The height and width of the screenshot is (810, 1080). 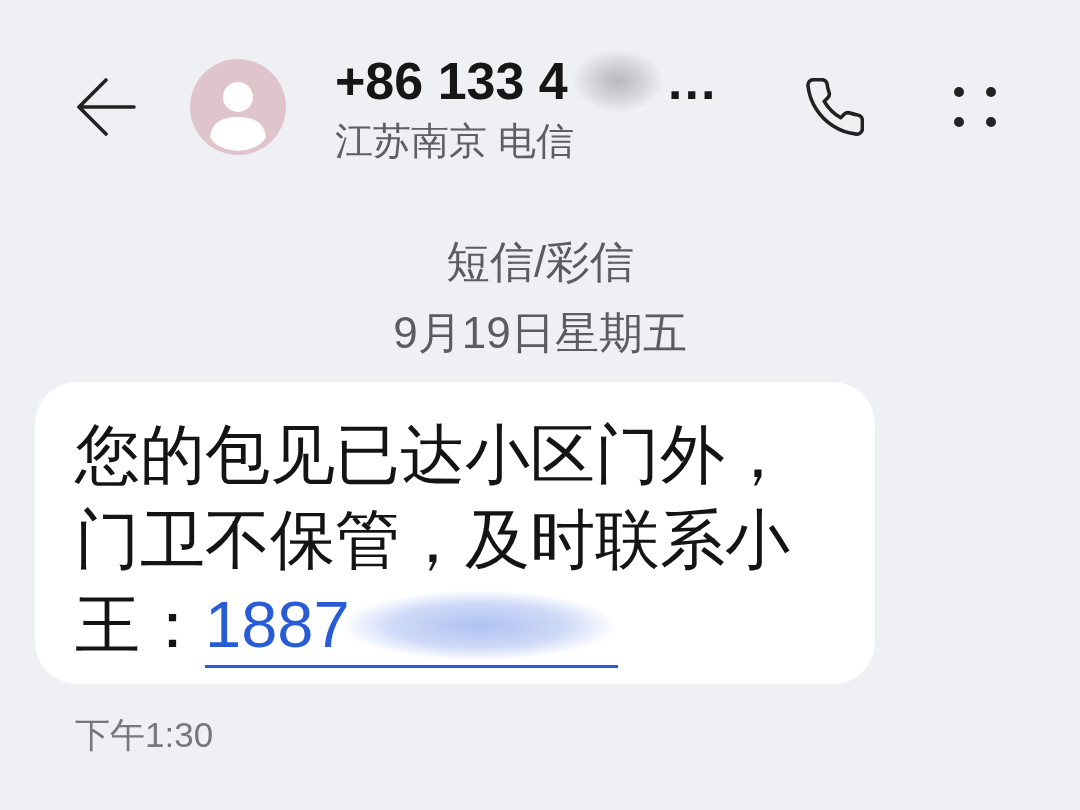 I want to click on more-icon, so click(x=975, y=107).